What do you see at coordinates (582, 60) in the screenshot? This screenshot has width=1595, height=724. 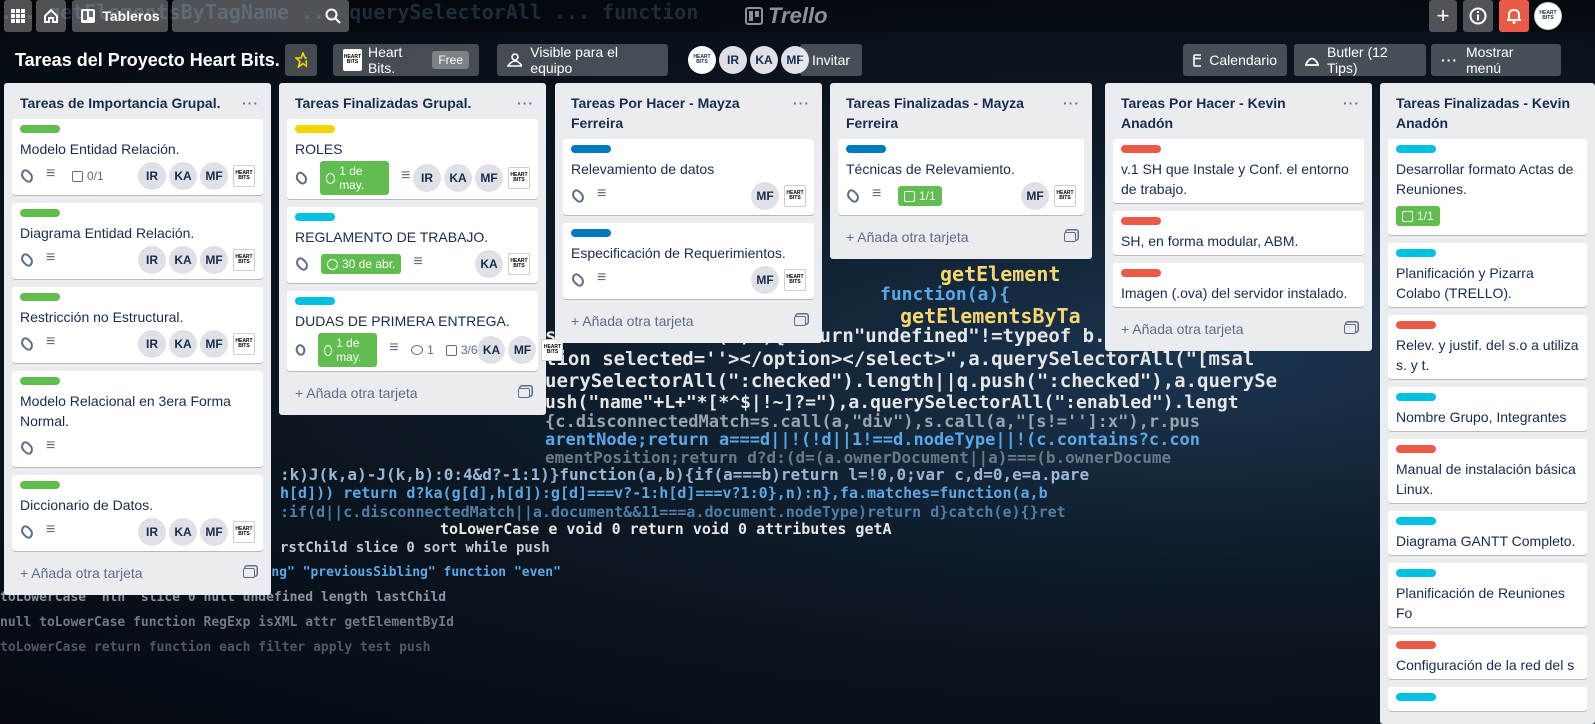 I see `visibility-button: Visible para el equipo` at bounding box center [582, 60].